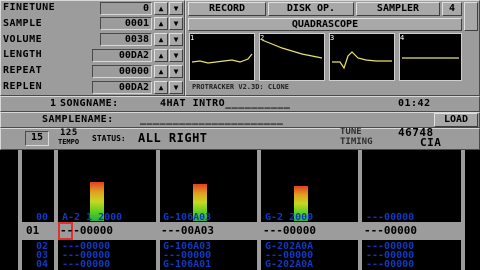  I want to click on timing-label: TIMING, so click(356, 142).